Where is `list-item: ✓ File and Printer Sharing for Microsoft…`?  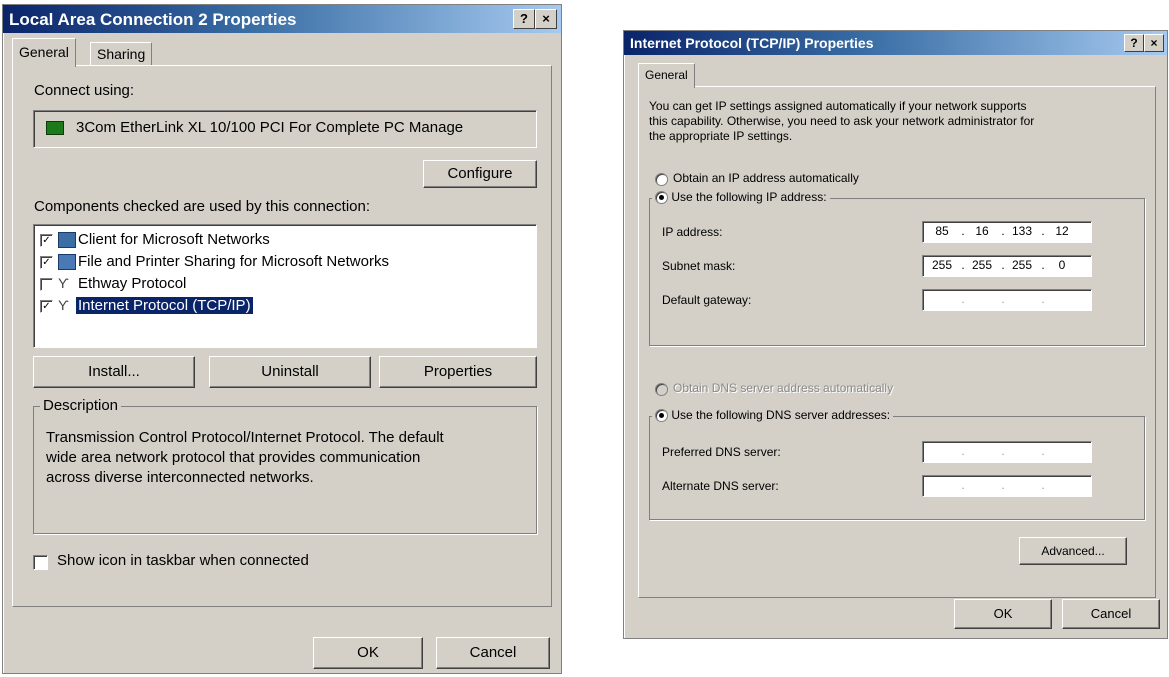
list-item: ✓ File and Printer Sharing for Microsoft… is located at coordinates (280, 264).